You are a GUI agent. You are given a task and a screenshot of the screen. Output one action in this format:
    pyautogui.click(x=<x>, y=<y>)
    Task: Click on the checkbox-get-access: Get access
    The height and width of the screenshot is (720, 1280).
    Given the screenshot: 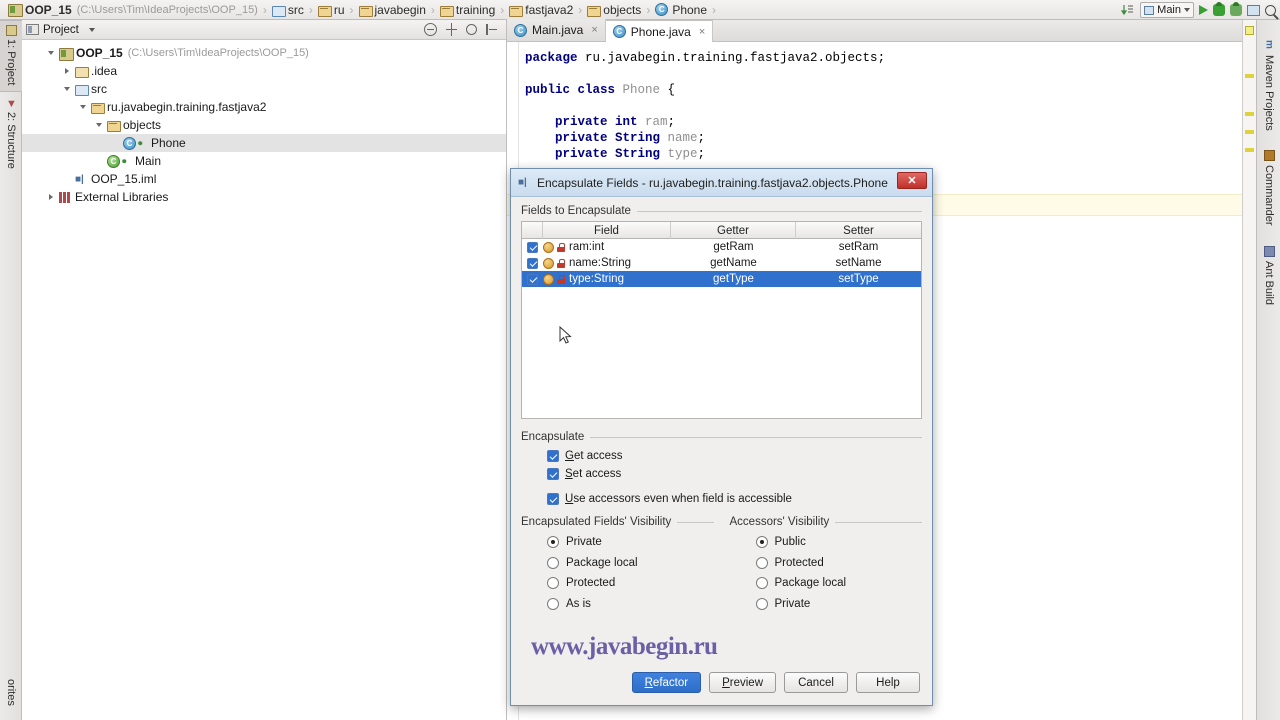 What is the action you would take?
    pyautogui.click(x=734, y=456)
    